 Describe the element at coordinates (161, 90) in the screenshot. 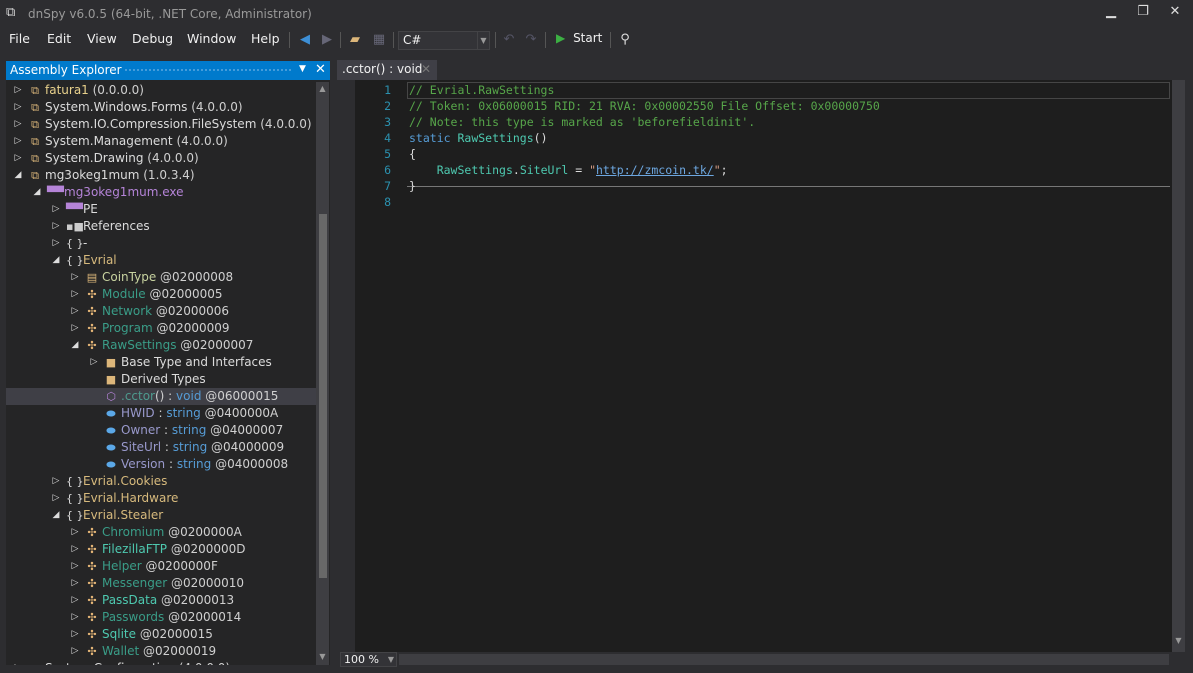

I see `tree-item: ▷ ⧉ fatura1 (0.0.0.0)` at that location.